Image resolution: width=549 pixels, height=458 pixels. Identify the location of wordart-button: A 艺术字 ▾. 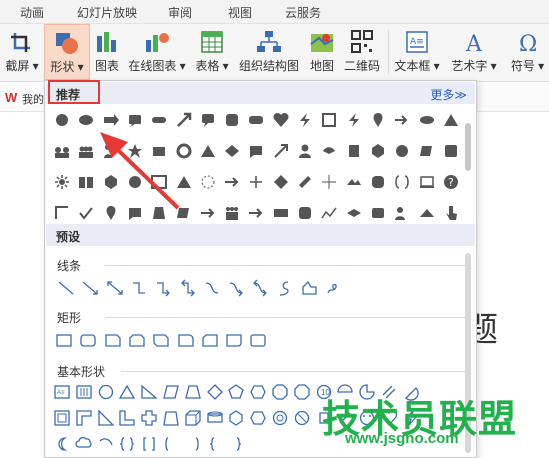
(474, 52).